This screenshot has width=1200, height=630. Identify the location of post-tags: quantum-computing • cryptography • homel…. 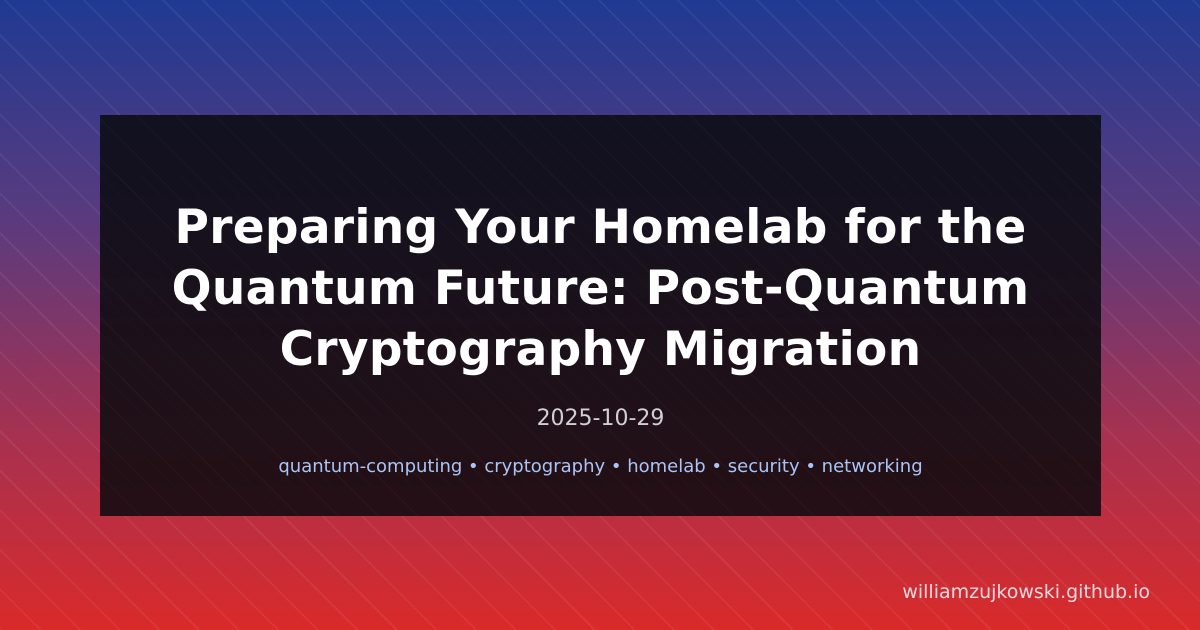
(600, 466).